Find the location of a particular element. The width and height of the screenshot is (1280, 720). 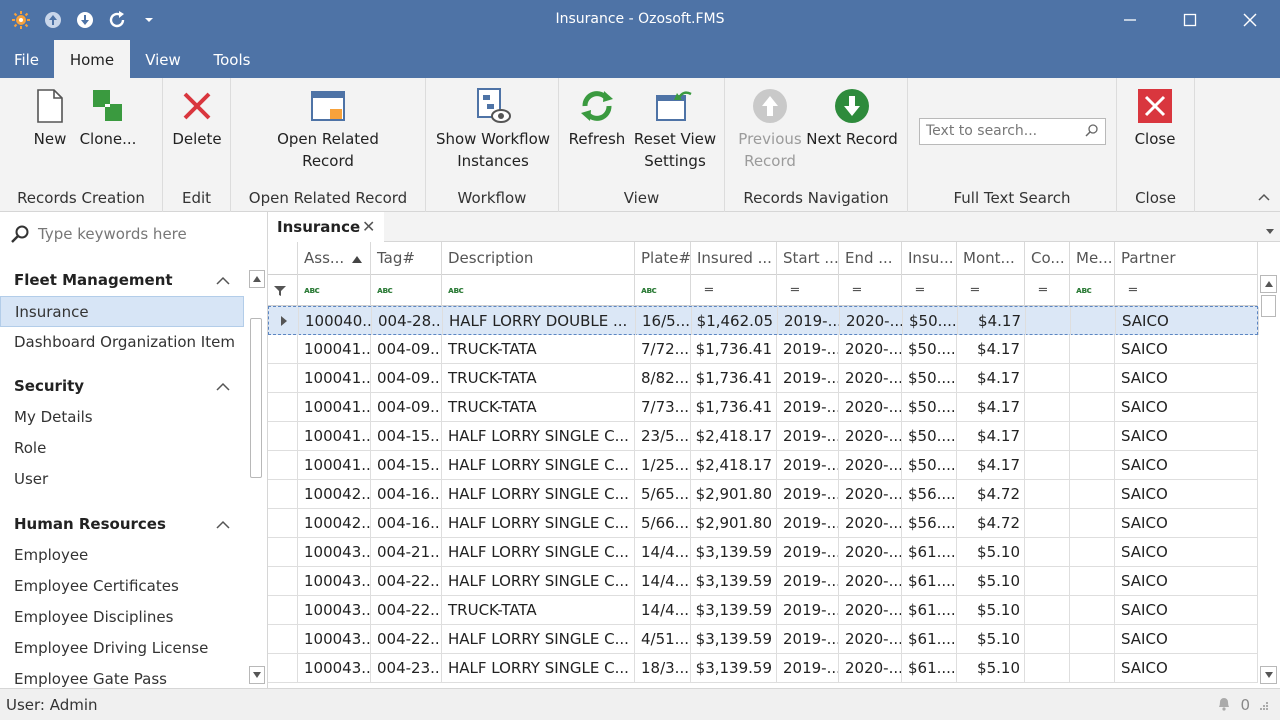

nav-scrollbar-thumb is located at coordinates (256, 398).